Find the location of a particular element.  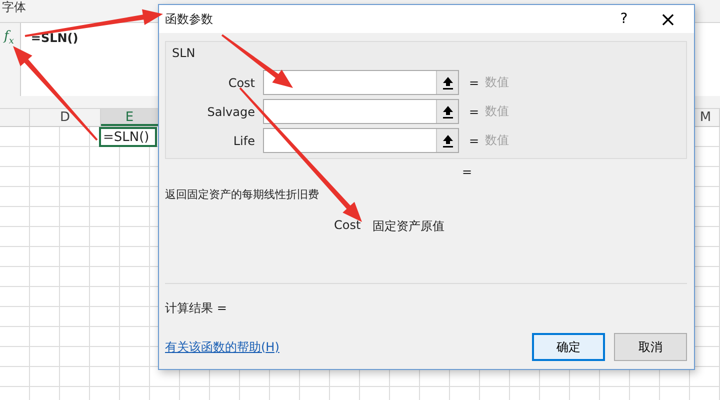

dialog-button: 取消 is located at coordinates (650, 347).